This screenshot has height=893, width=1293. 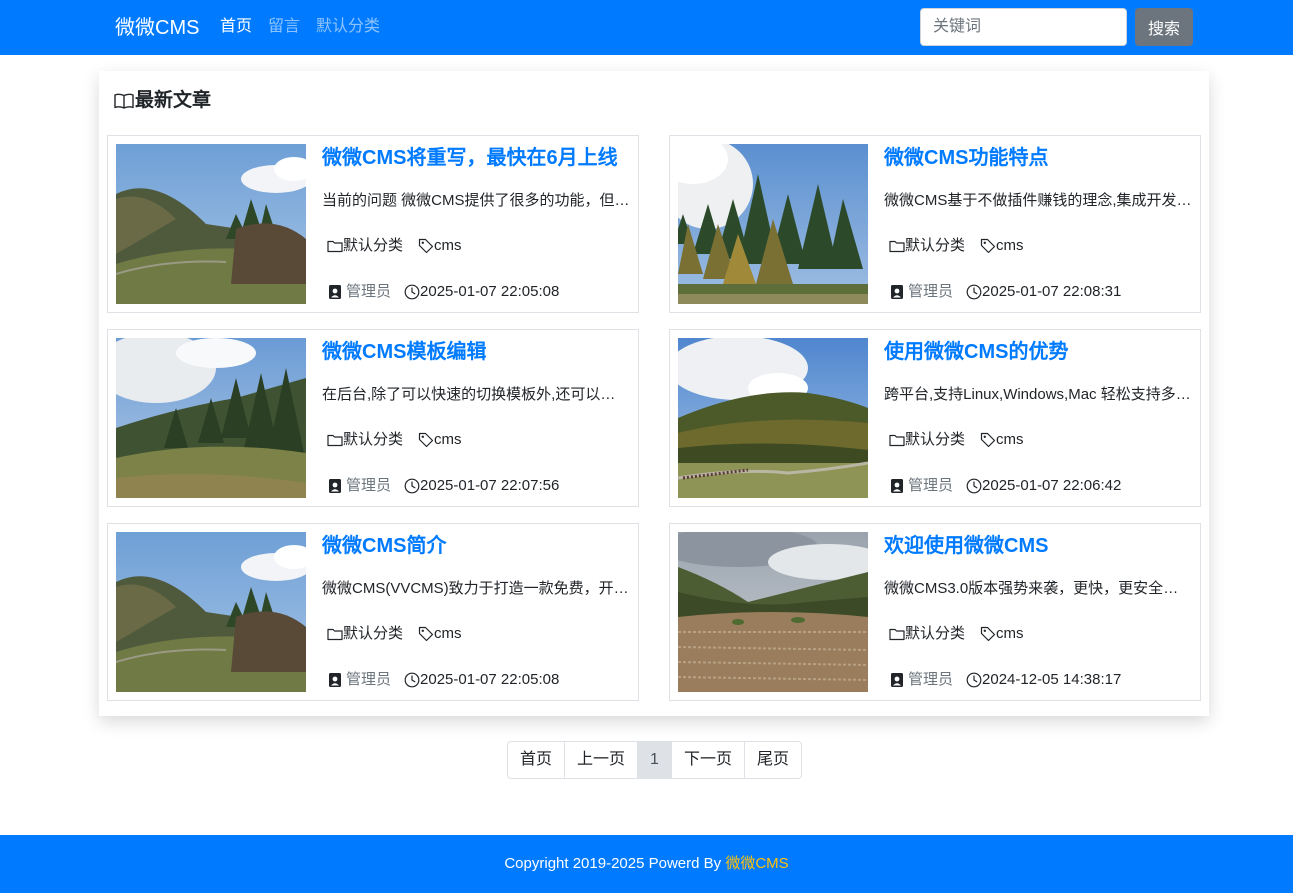 I want to click on search-input, so click(x=1023, y=27).